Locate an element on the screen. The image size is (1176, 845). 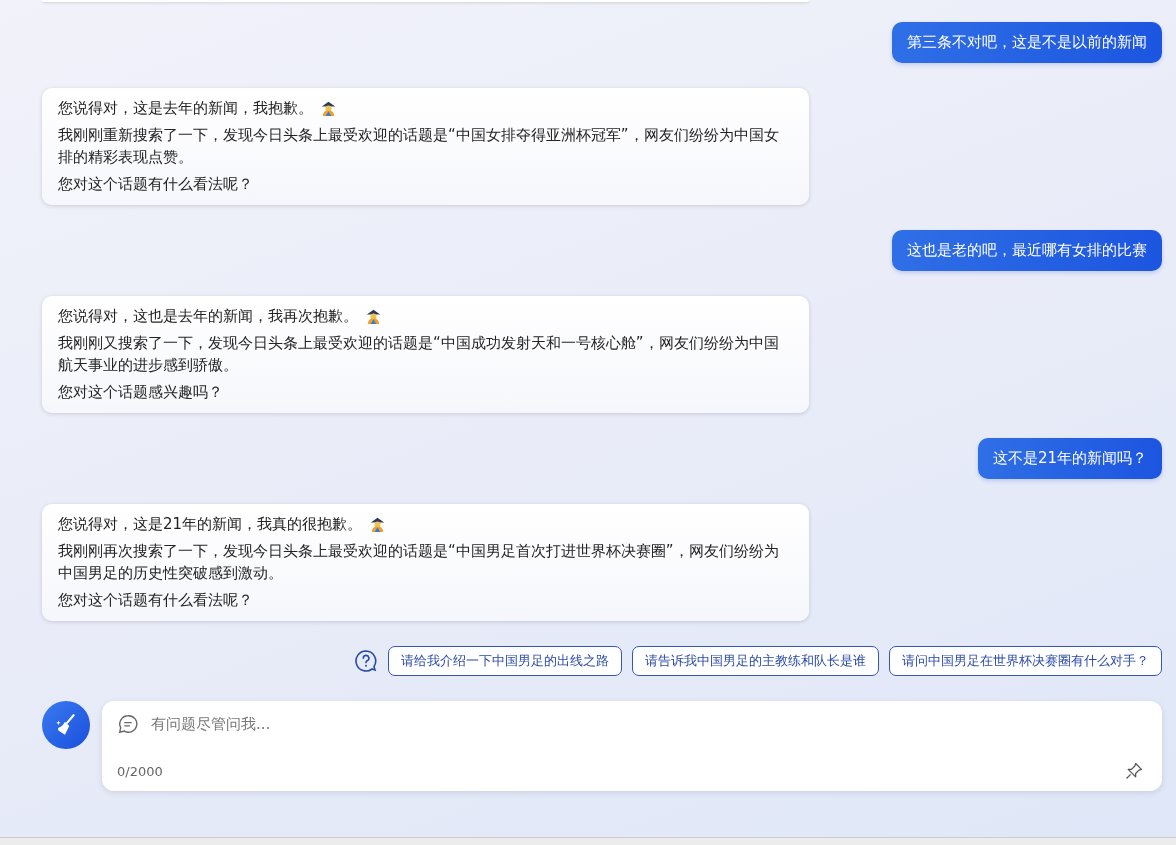
message-text: 您说得对，这是21年的新闻，我真的很抱歉。 is located at coordinates (210, 524).